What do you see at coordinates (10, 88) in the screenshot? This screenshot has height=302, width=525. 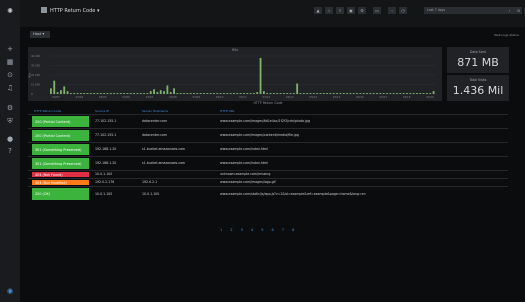 I see `alerting-icon: ♫` at bounding box center [10, 88].